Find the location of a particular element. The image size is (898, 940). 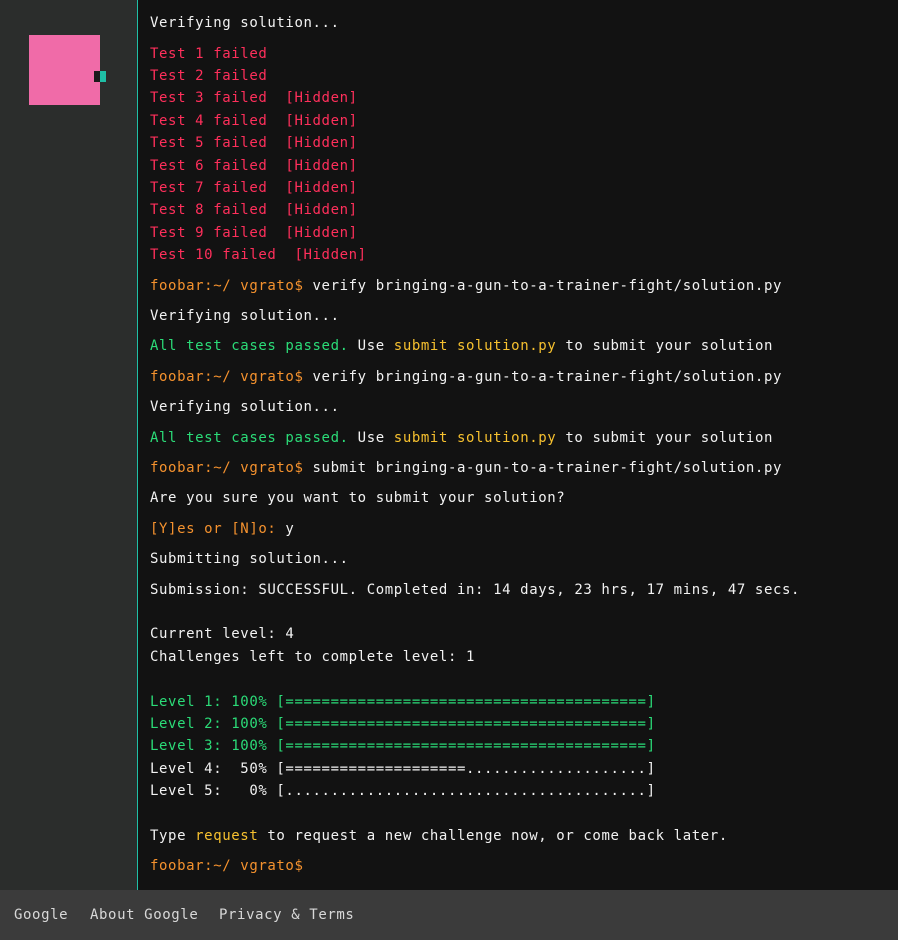

avatar is located at coordinates (67, 70).